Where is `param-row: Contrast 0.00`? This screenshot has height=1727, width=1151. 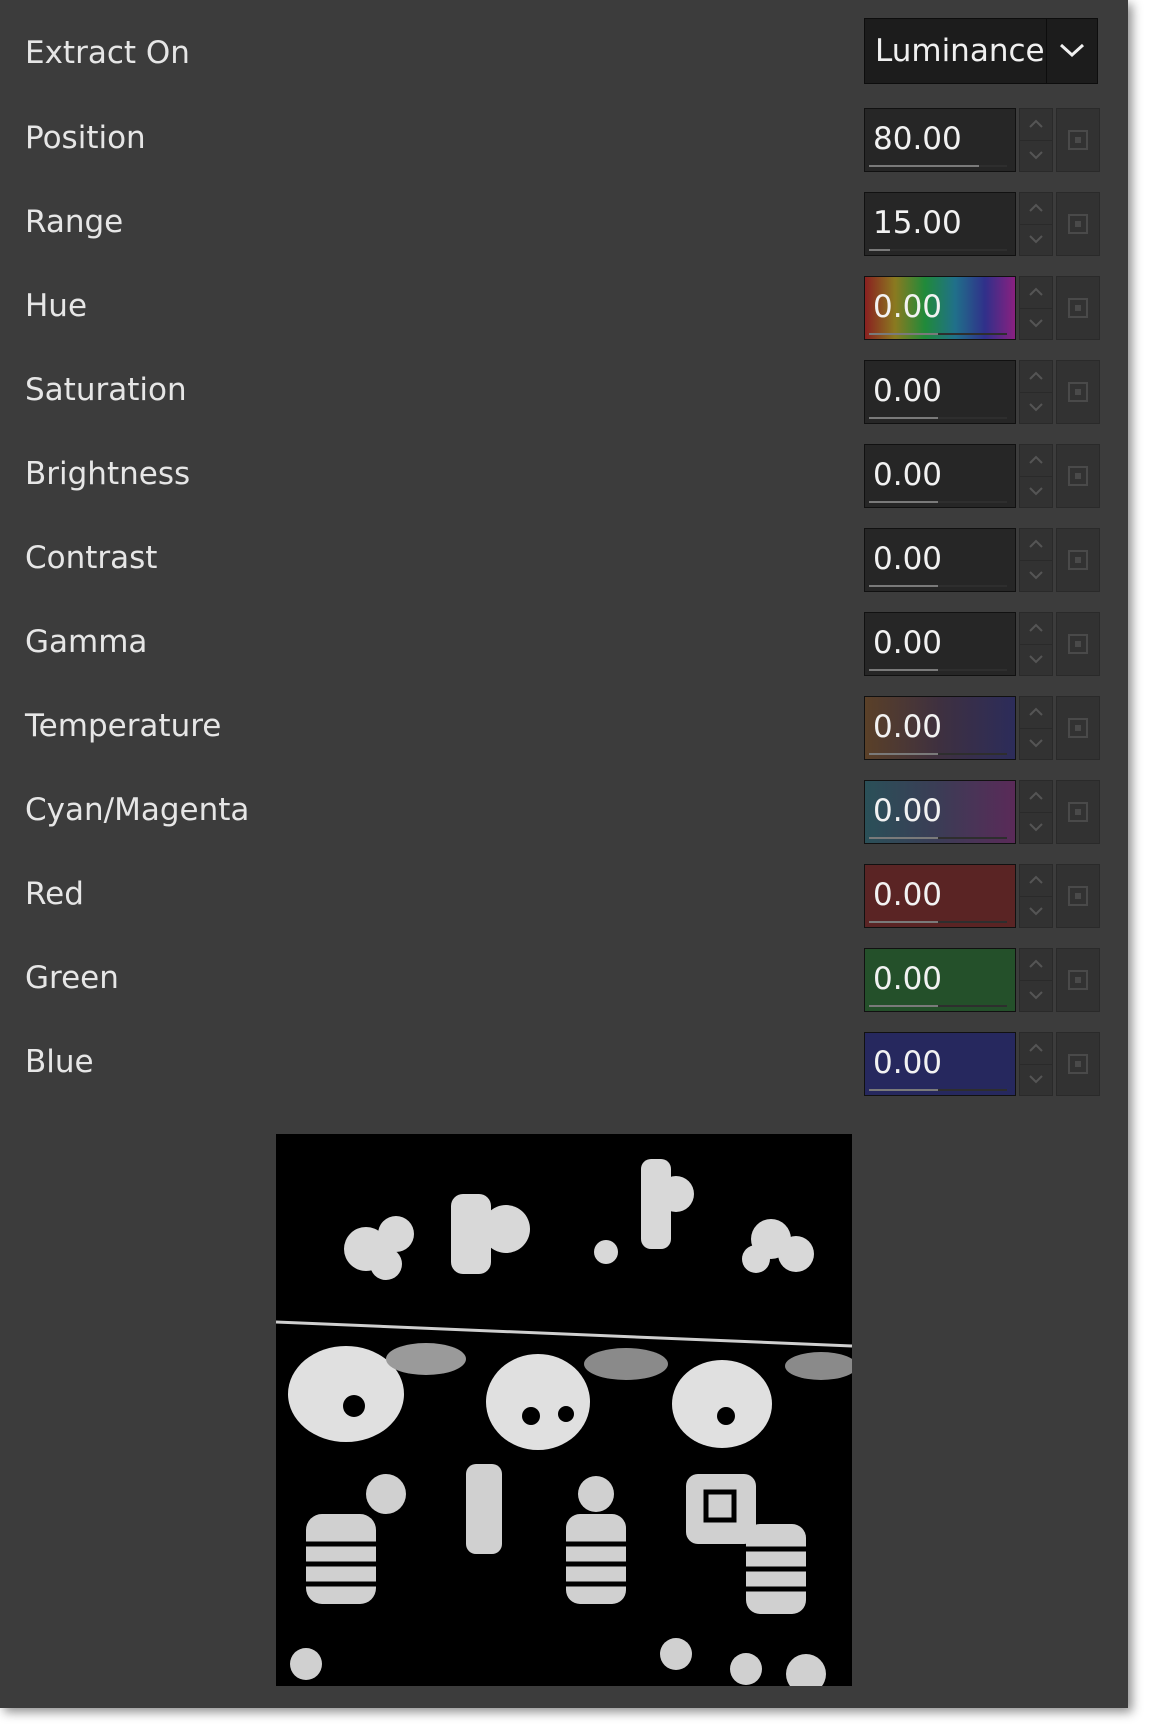
param-row: Contrast 0.00 is located at coordinates (564, 559).